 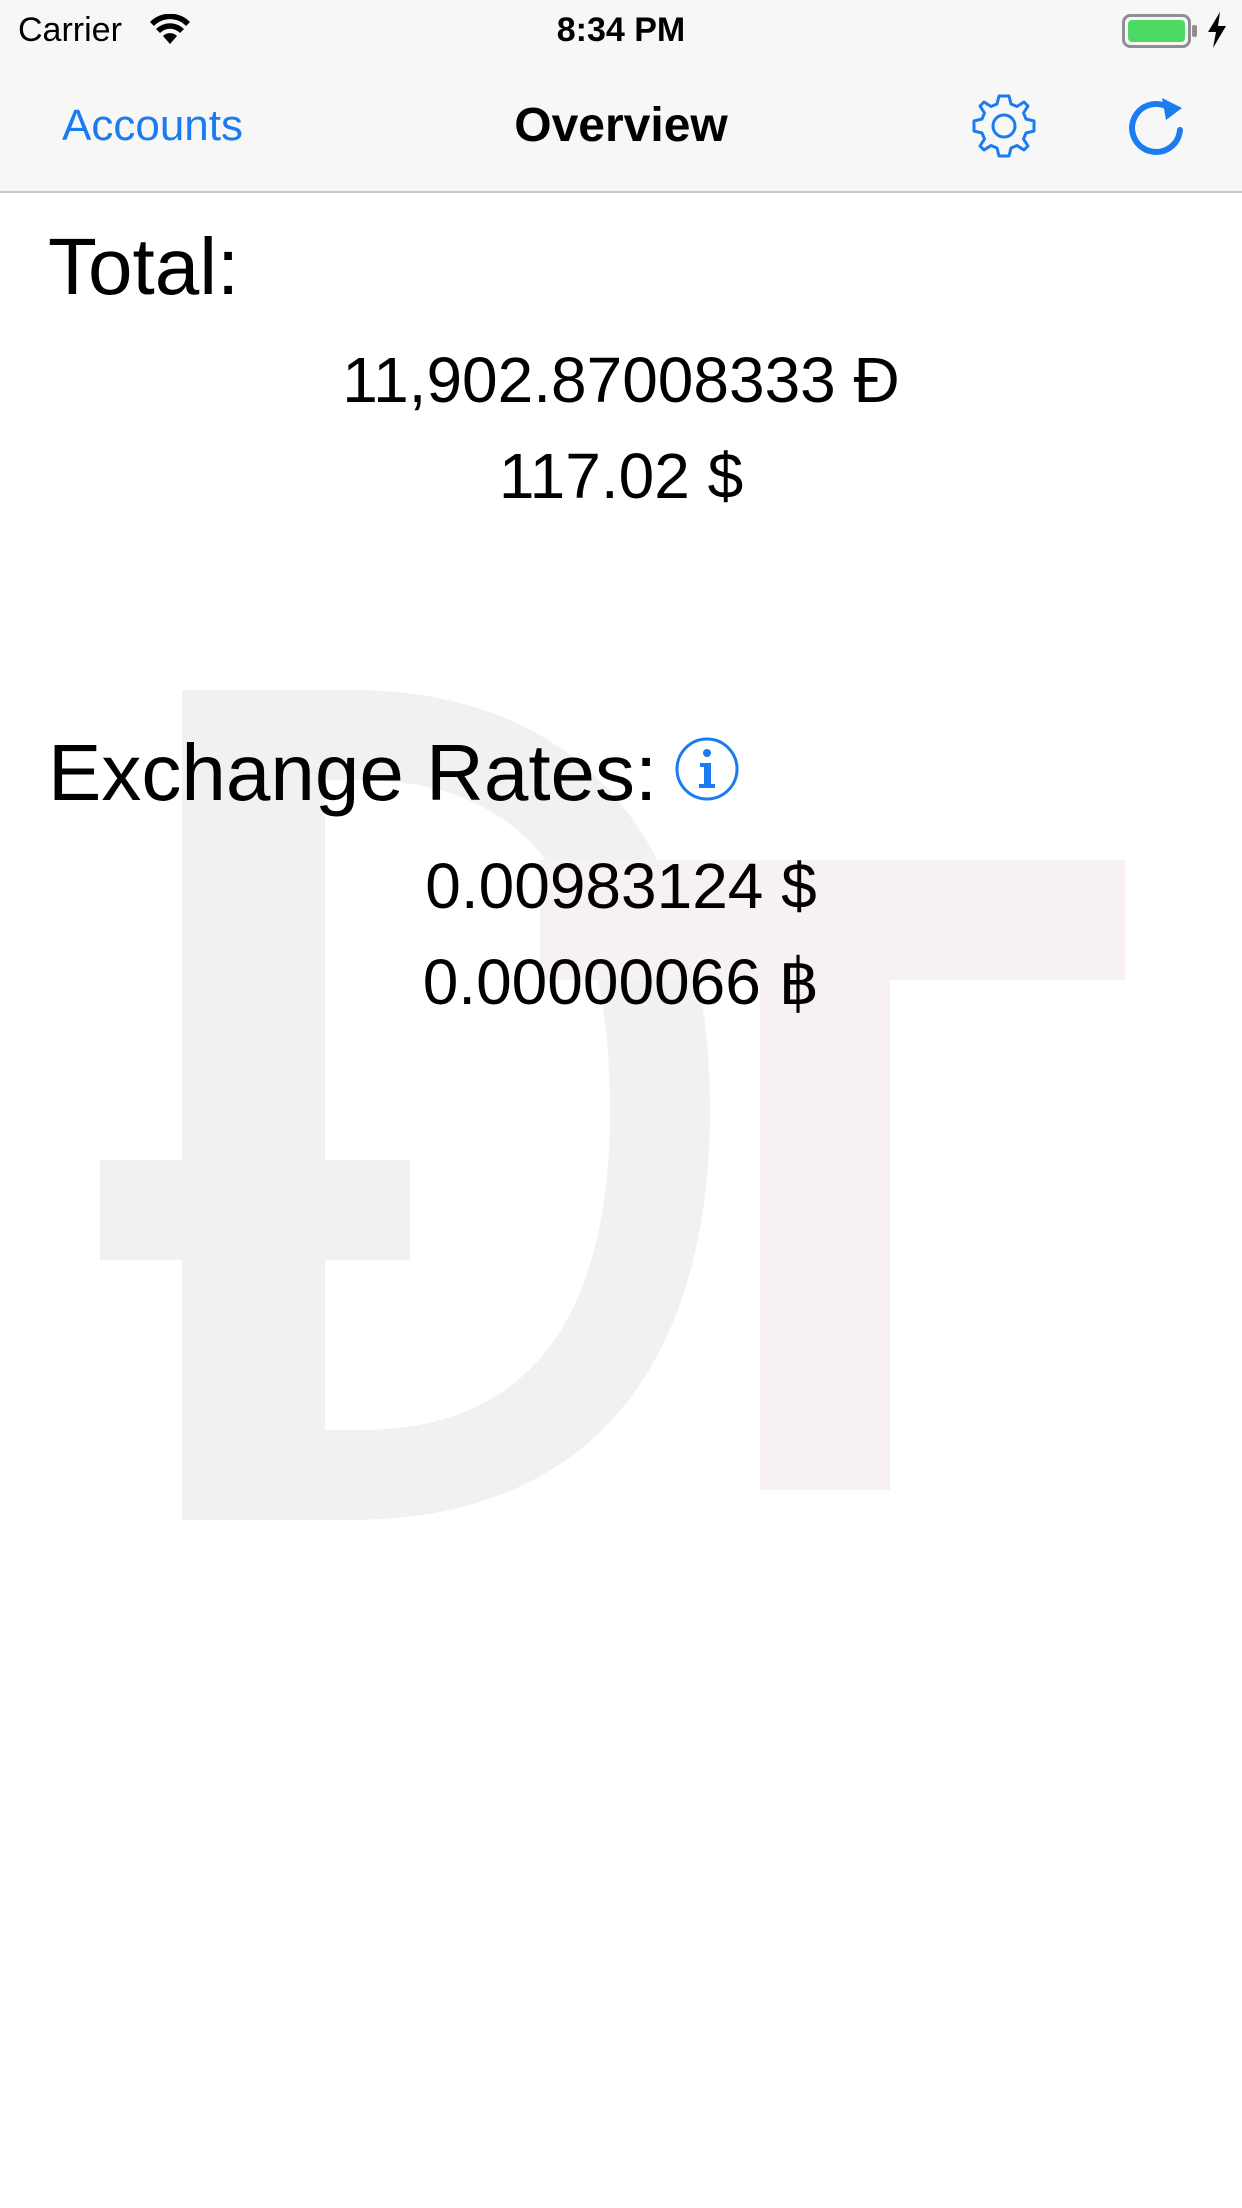 What do you see at coordinates (621, 476) in the screenshot?
I see `total-usd-amount: 117.02 $` at bounding box center [621, 476].